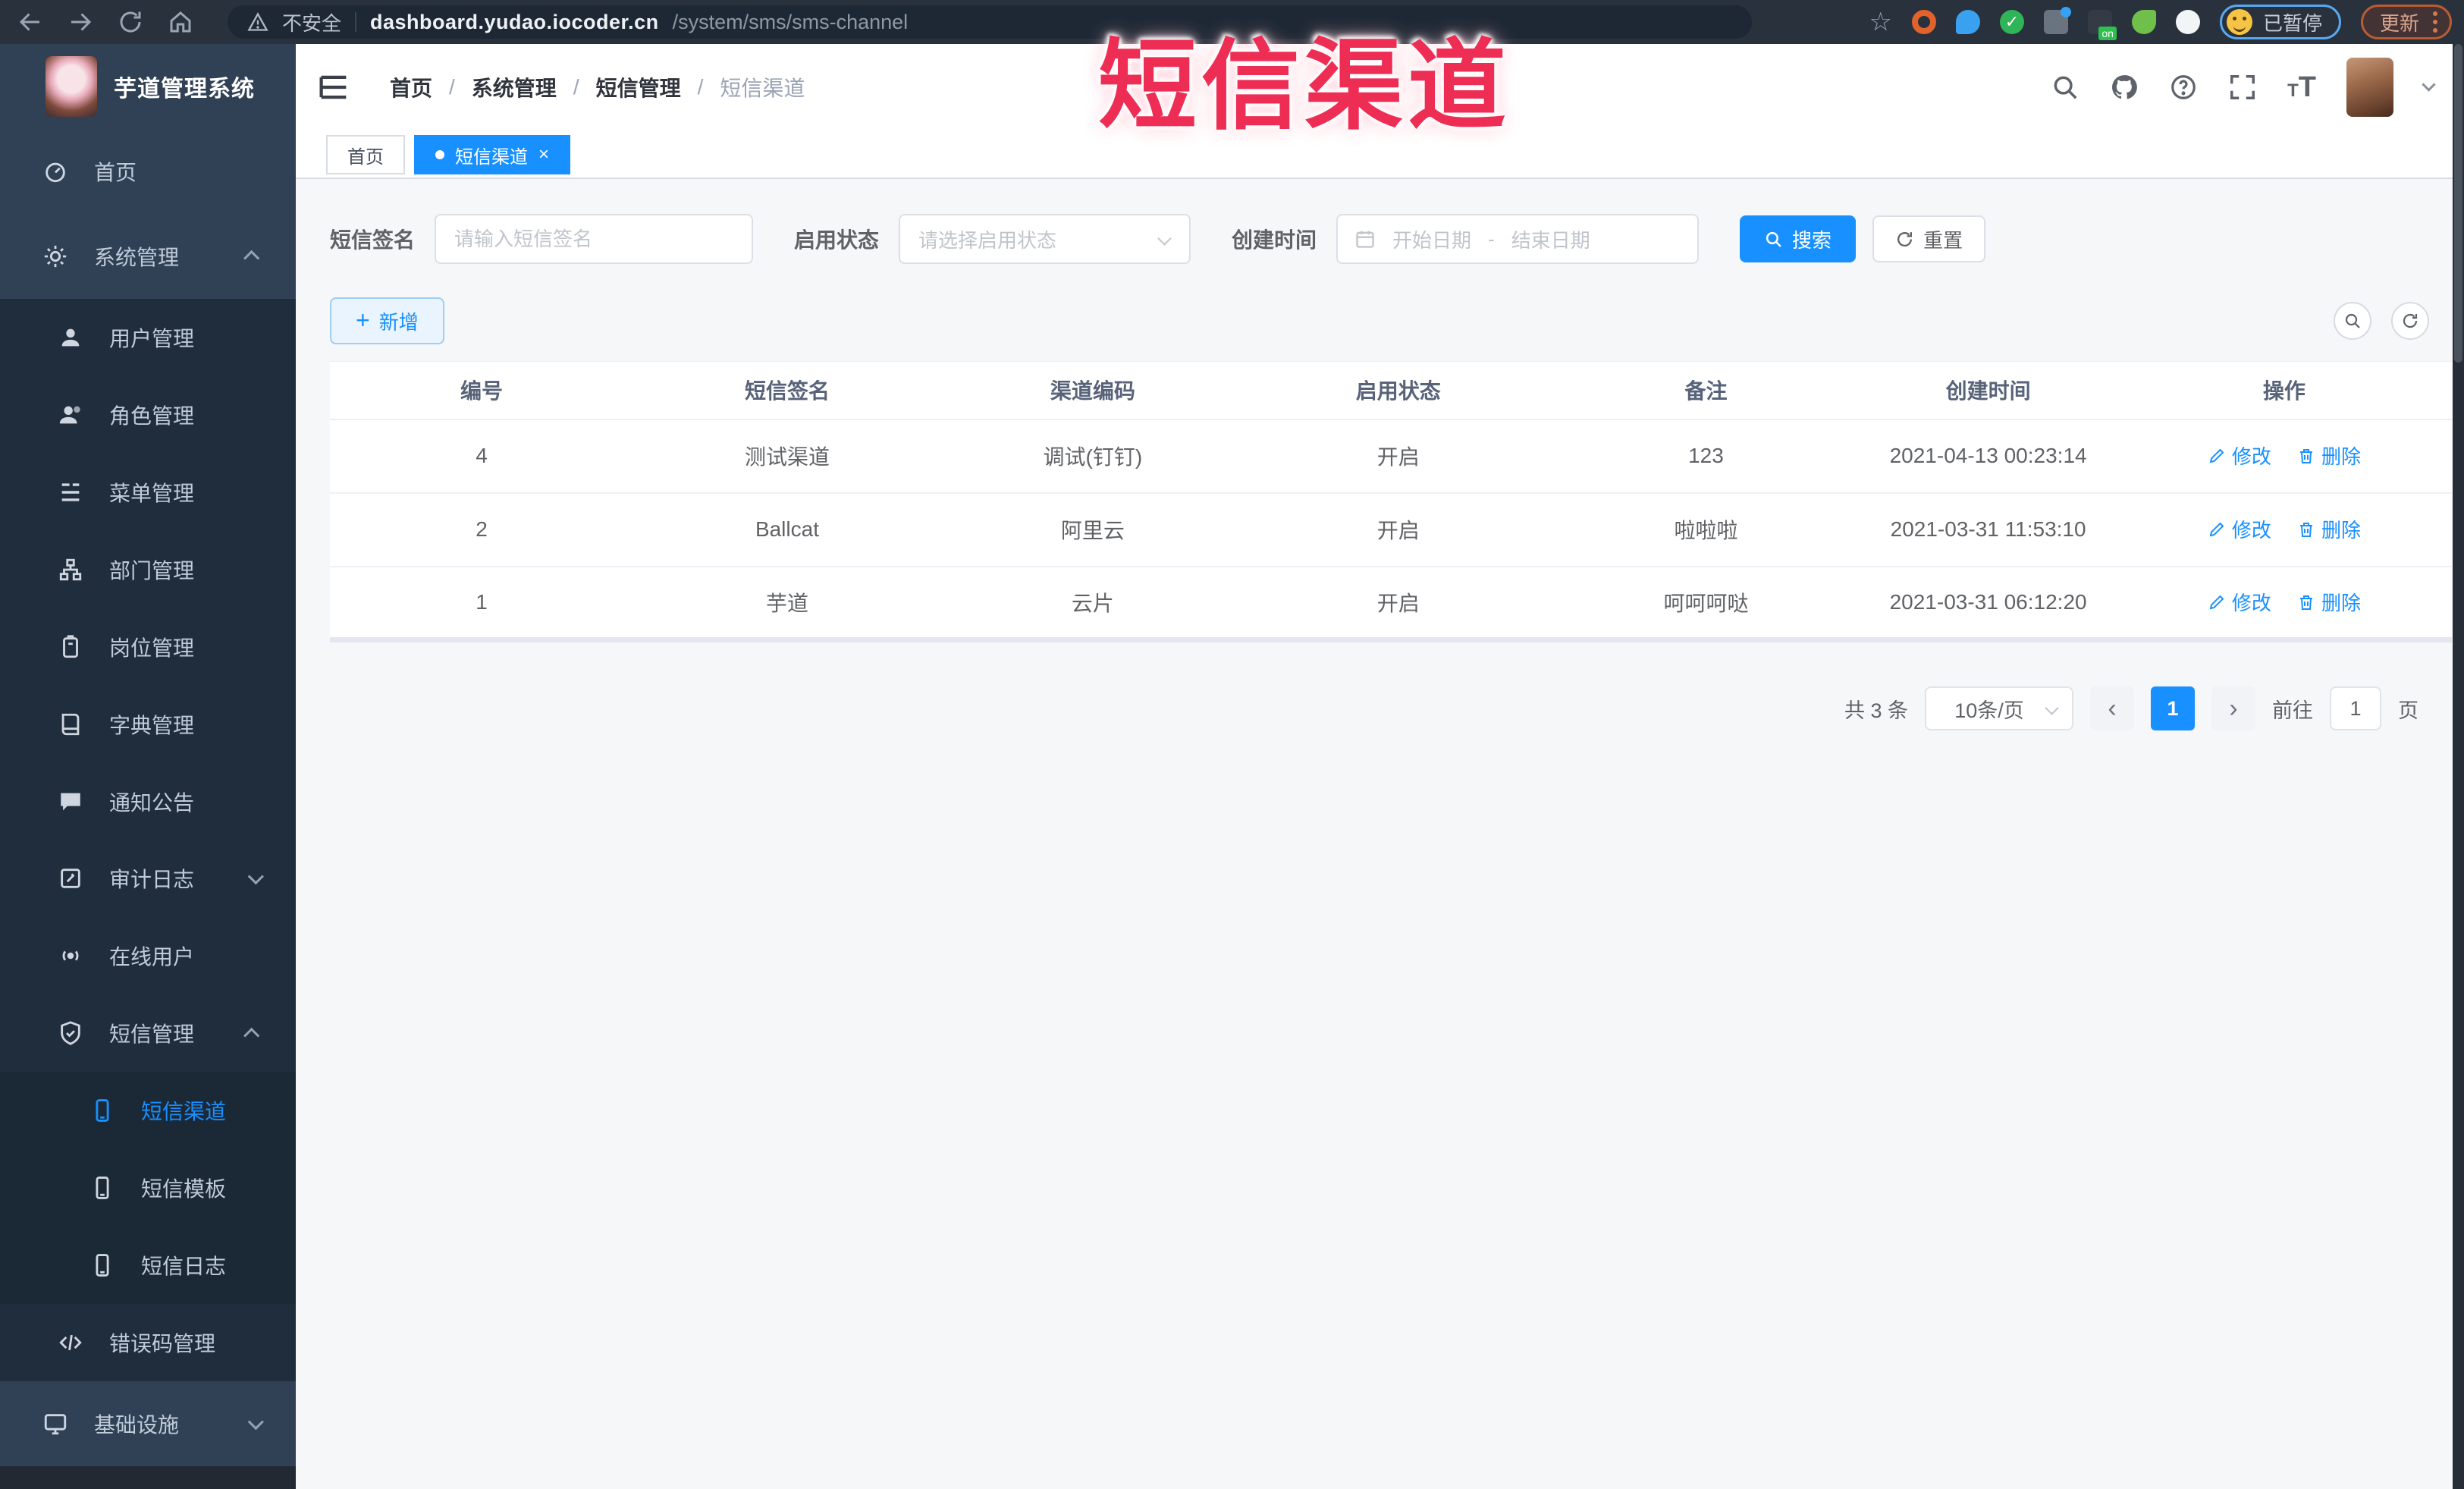 The width and height of the screenshot is (2464, 1489). I want to click on cell-created: 2021-04-13 00:23:14, so click(1988, 456).